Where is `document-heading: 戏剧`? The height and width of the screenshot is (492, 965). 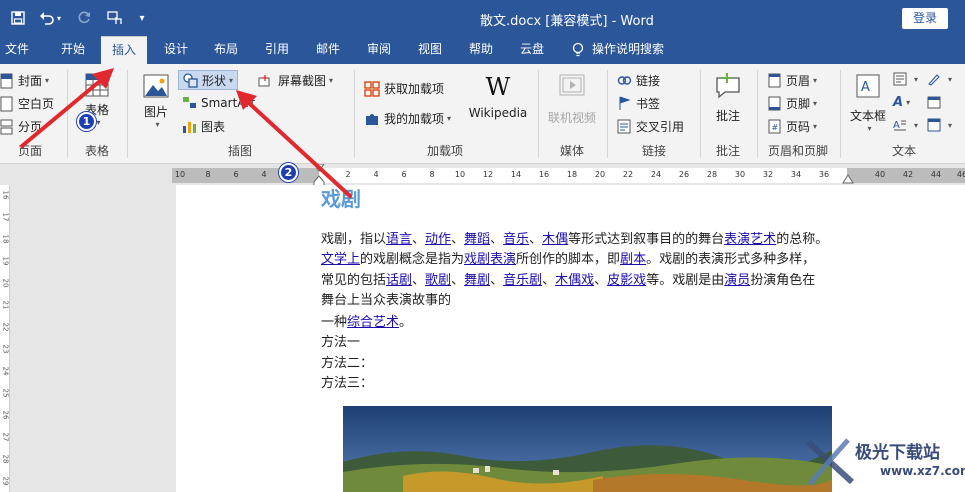 document-heading: 戏剧 is located at coordinates (341, 197).